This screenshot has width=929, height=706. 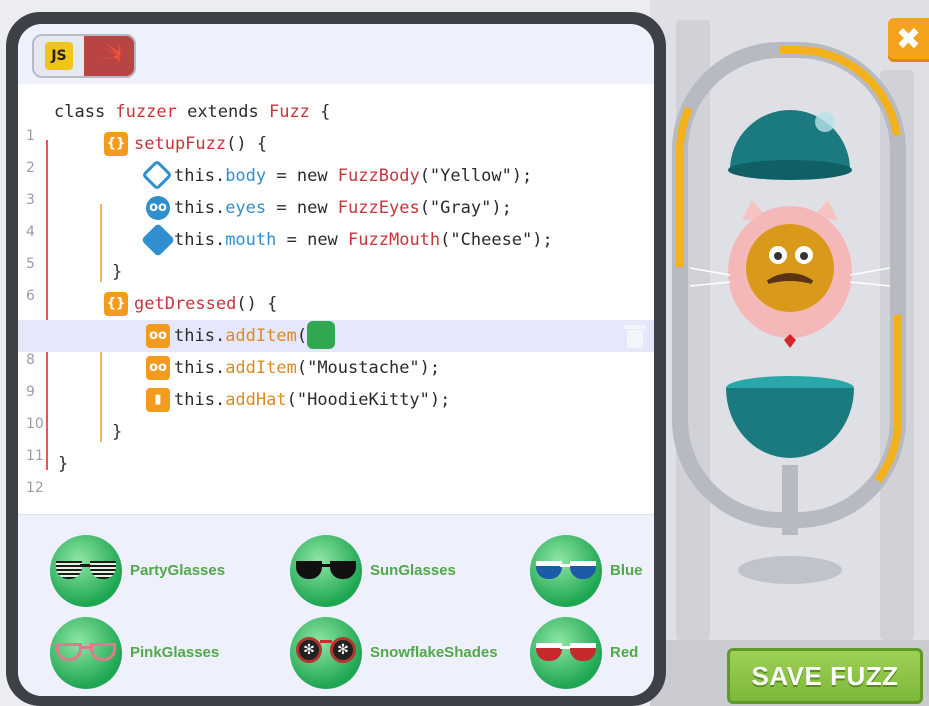 I want to click on code-line: 9 oo this.addItem("Moustache");, so click(x=336, y=376).